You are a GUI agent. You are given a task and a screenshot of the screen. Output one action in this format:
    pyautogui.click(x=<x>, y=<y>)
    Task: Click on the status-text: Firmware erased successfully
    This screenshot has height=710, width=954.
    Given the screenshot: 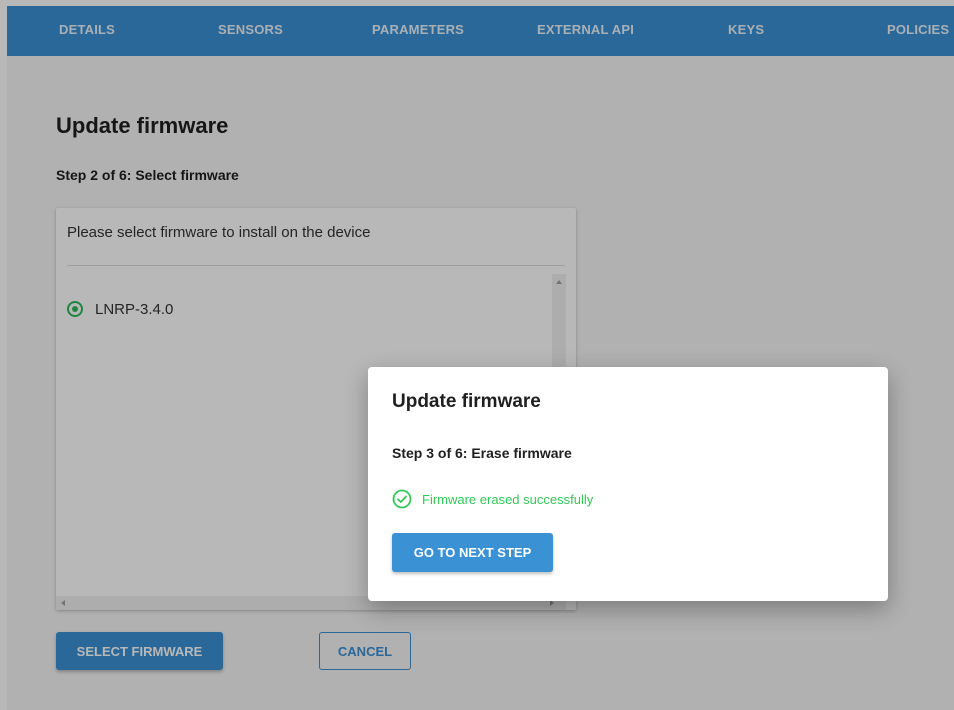 What is the action you would take?
    pyautogui.click(x=508, y=499)
    